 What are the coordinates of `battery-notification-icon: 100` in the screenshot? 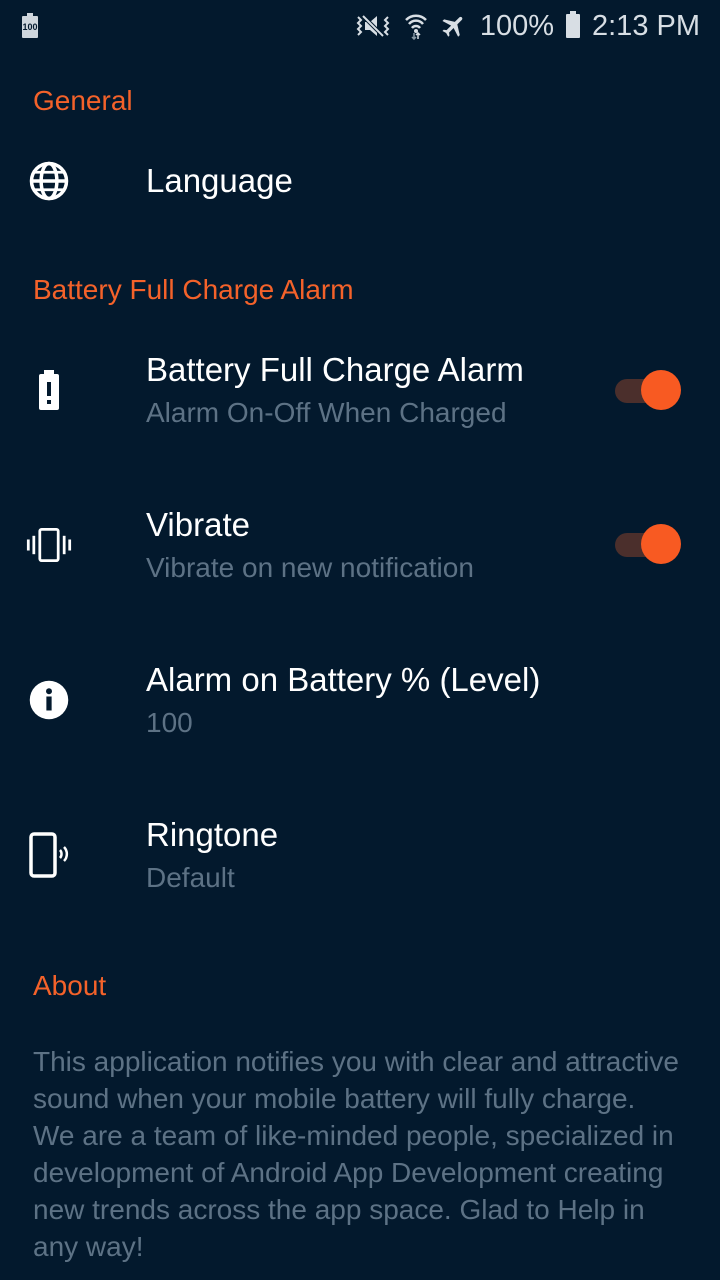 It's located at (30, 25).